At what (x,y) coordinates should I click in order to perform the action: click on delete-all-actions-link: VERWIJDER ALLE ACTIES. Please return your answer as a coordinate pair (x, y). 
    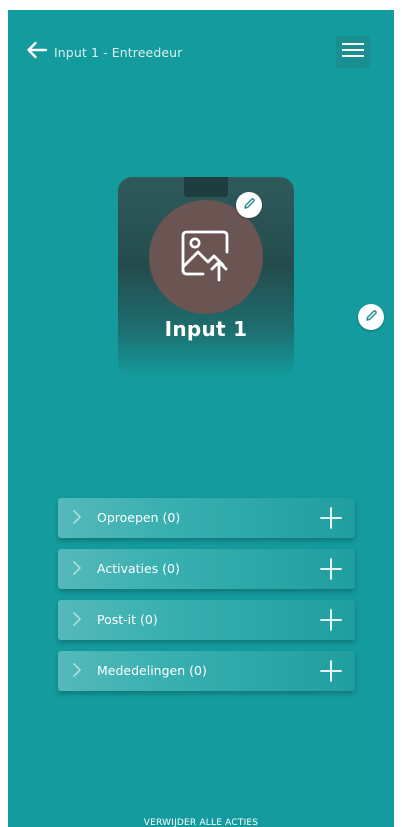
    Looking at the image, I should click on (201, 822).